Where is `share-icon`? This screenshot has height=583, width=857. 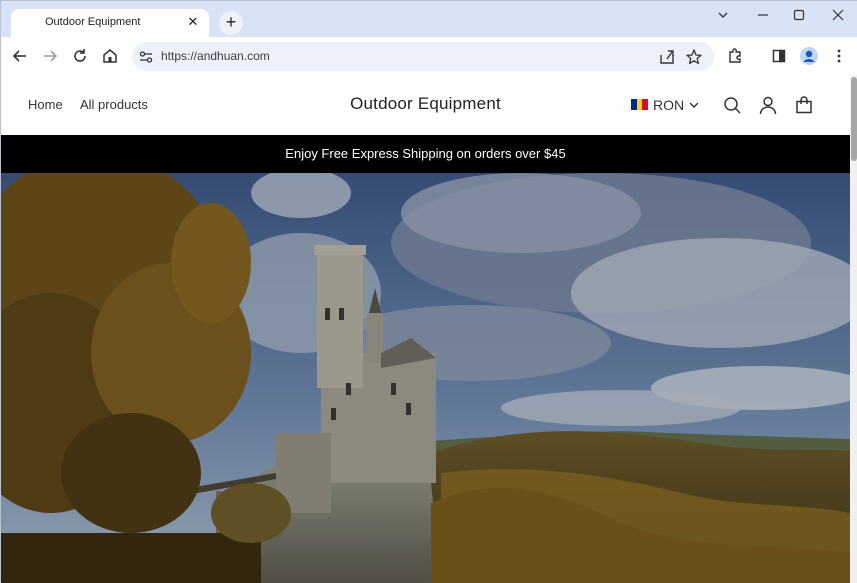 share-icon is located at coordinates (667, 57).